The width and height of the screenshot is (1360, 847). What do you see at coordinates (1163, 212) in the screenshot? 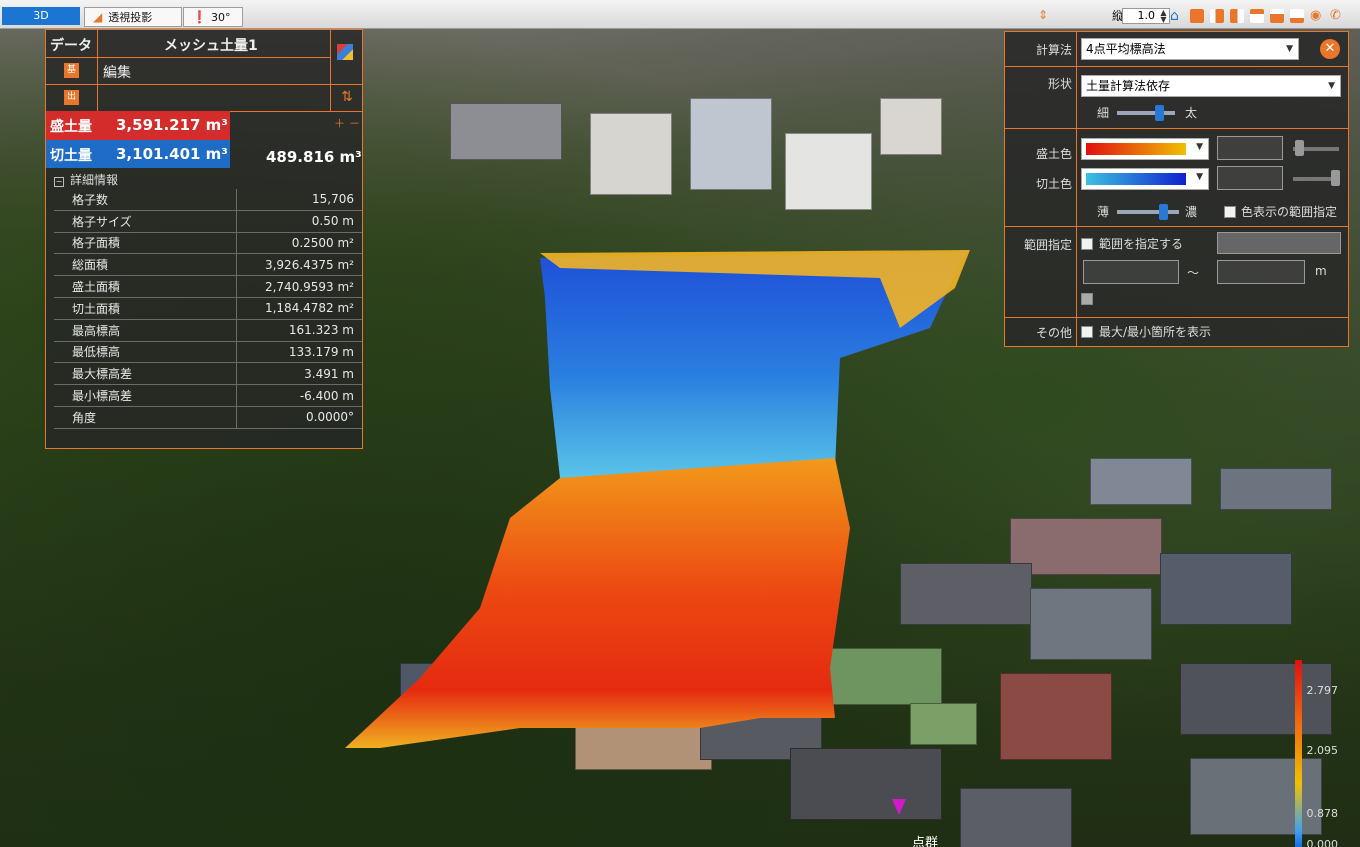
I see `opacity-thumb` at bounding box center [1163, 212].